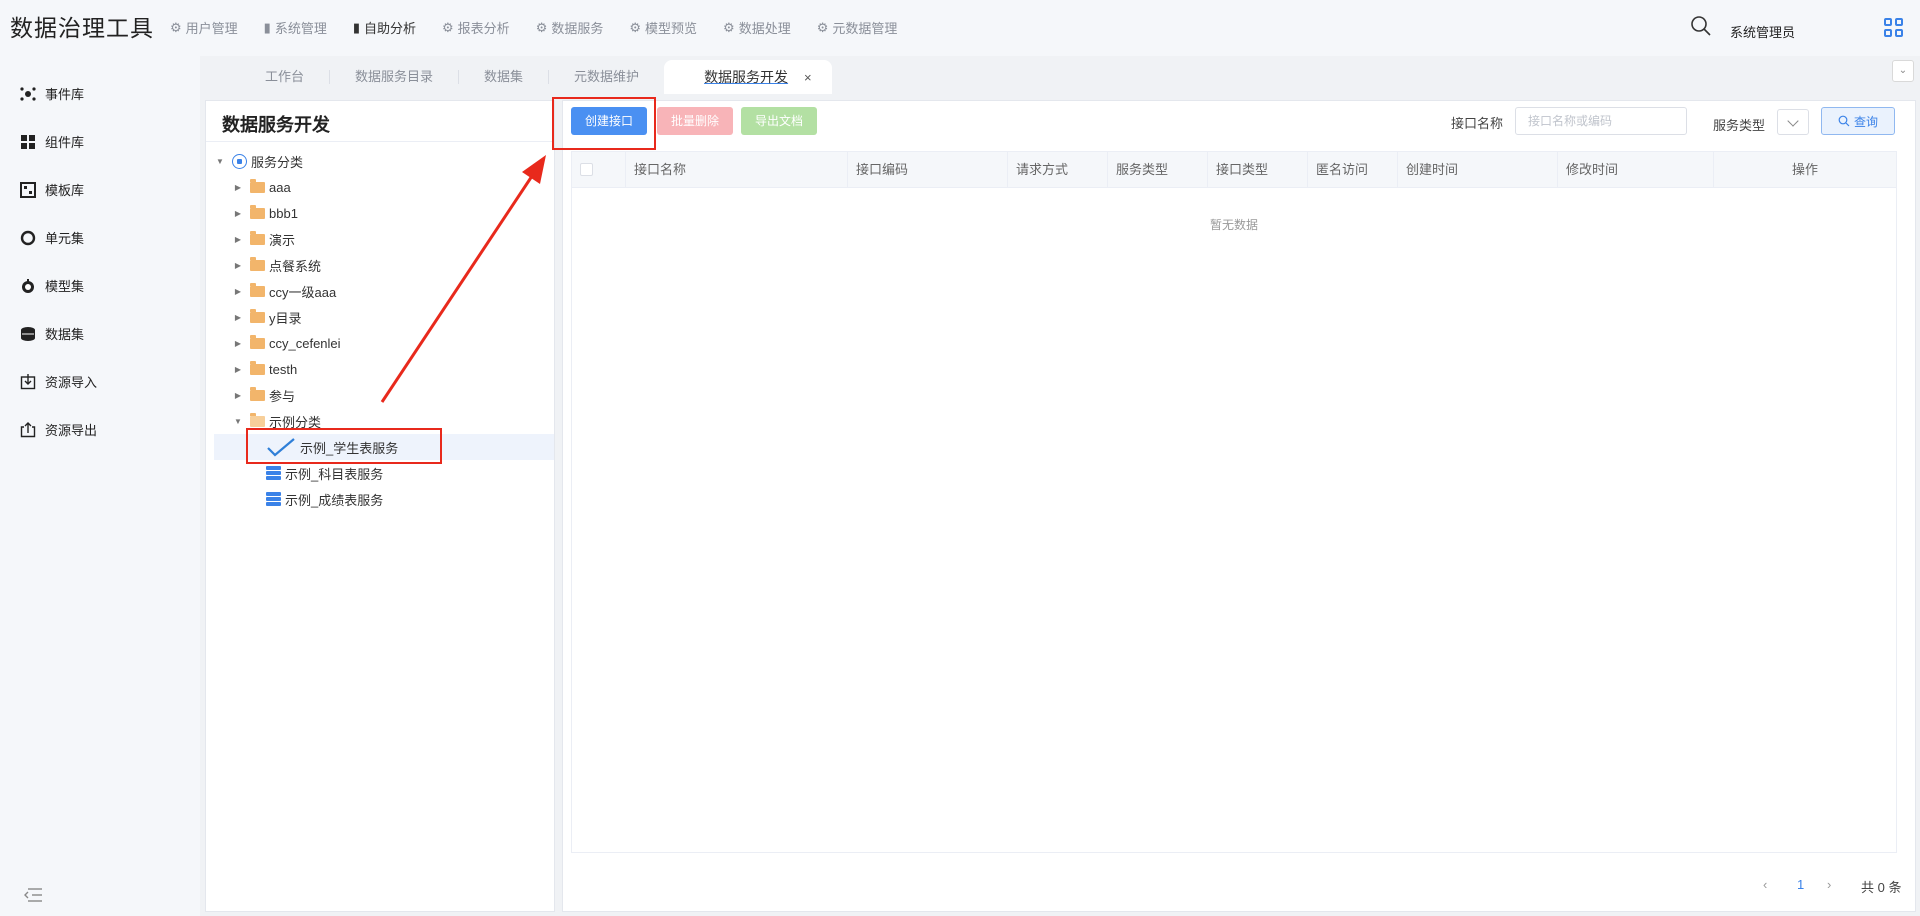  Describe the element at coordinates (410, 499) in the screenshot. I see `tree-node-service: 示例_成绩表服务` at that location.